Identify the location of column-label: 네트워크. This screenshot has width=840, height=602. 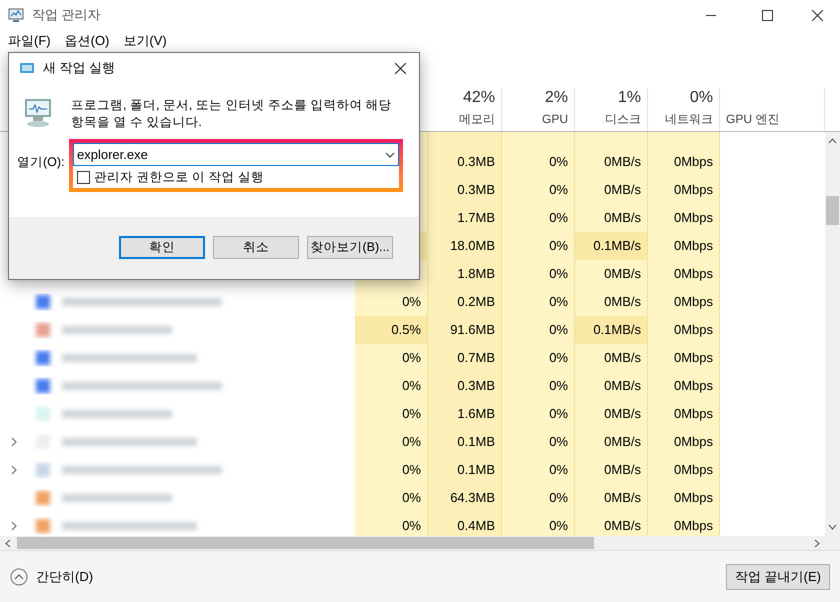
(689, 119).